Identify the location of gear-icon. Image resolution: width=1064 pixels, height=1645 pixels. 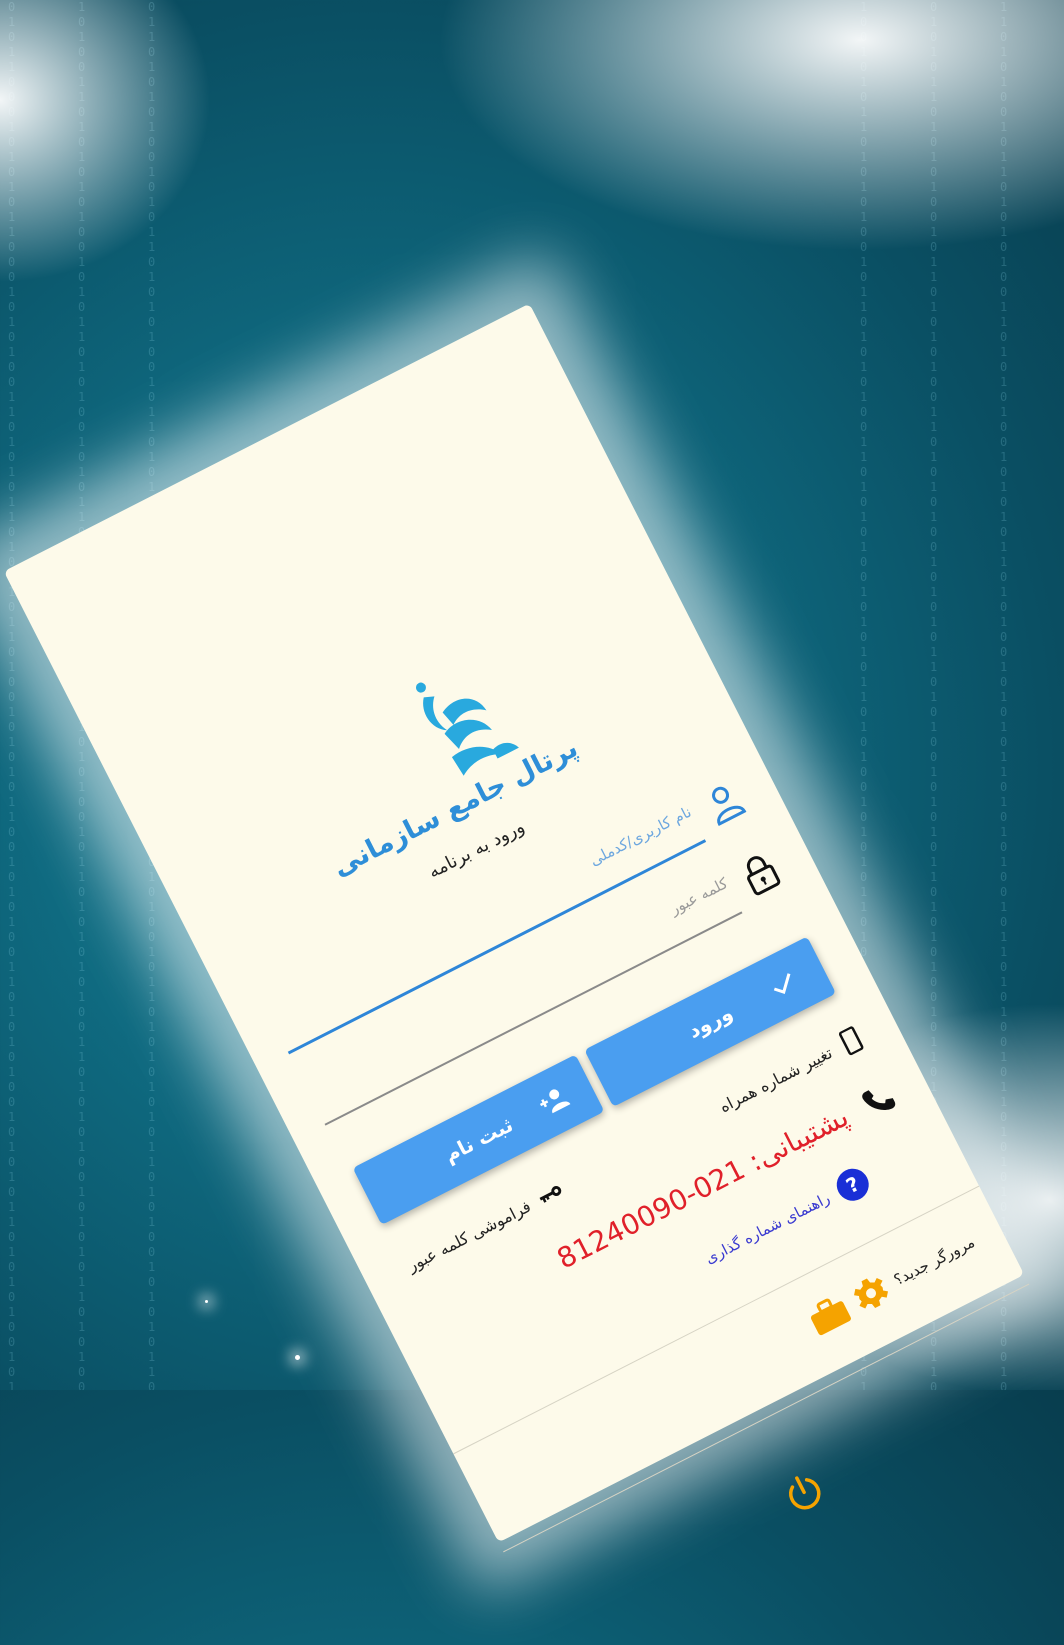
(871, 1293).